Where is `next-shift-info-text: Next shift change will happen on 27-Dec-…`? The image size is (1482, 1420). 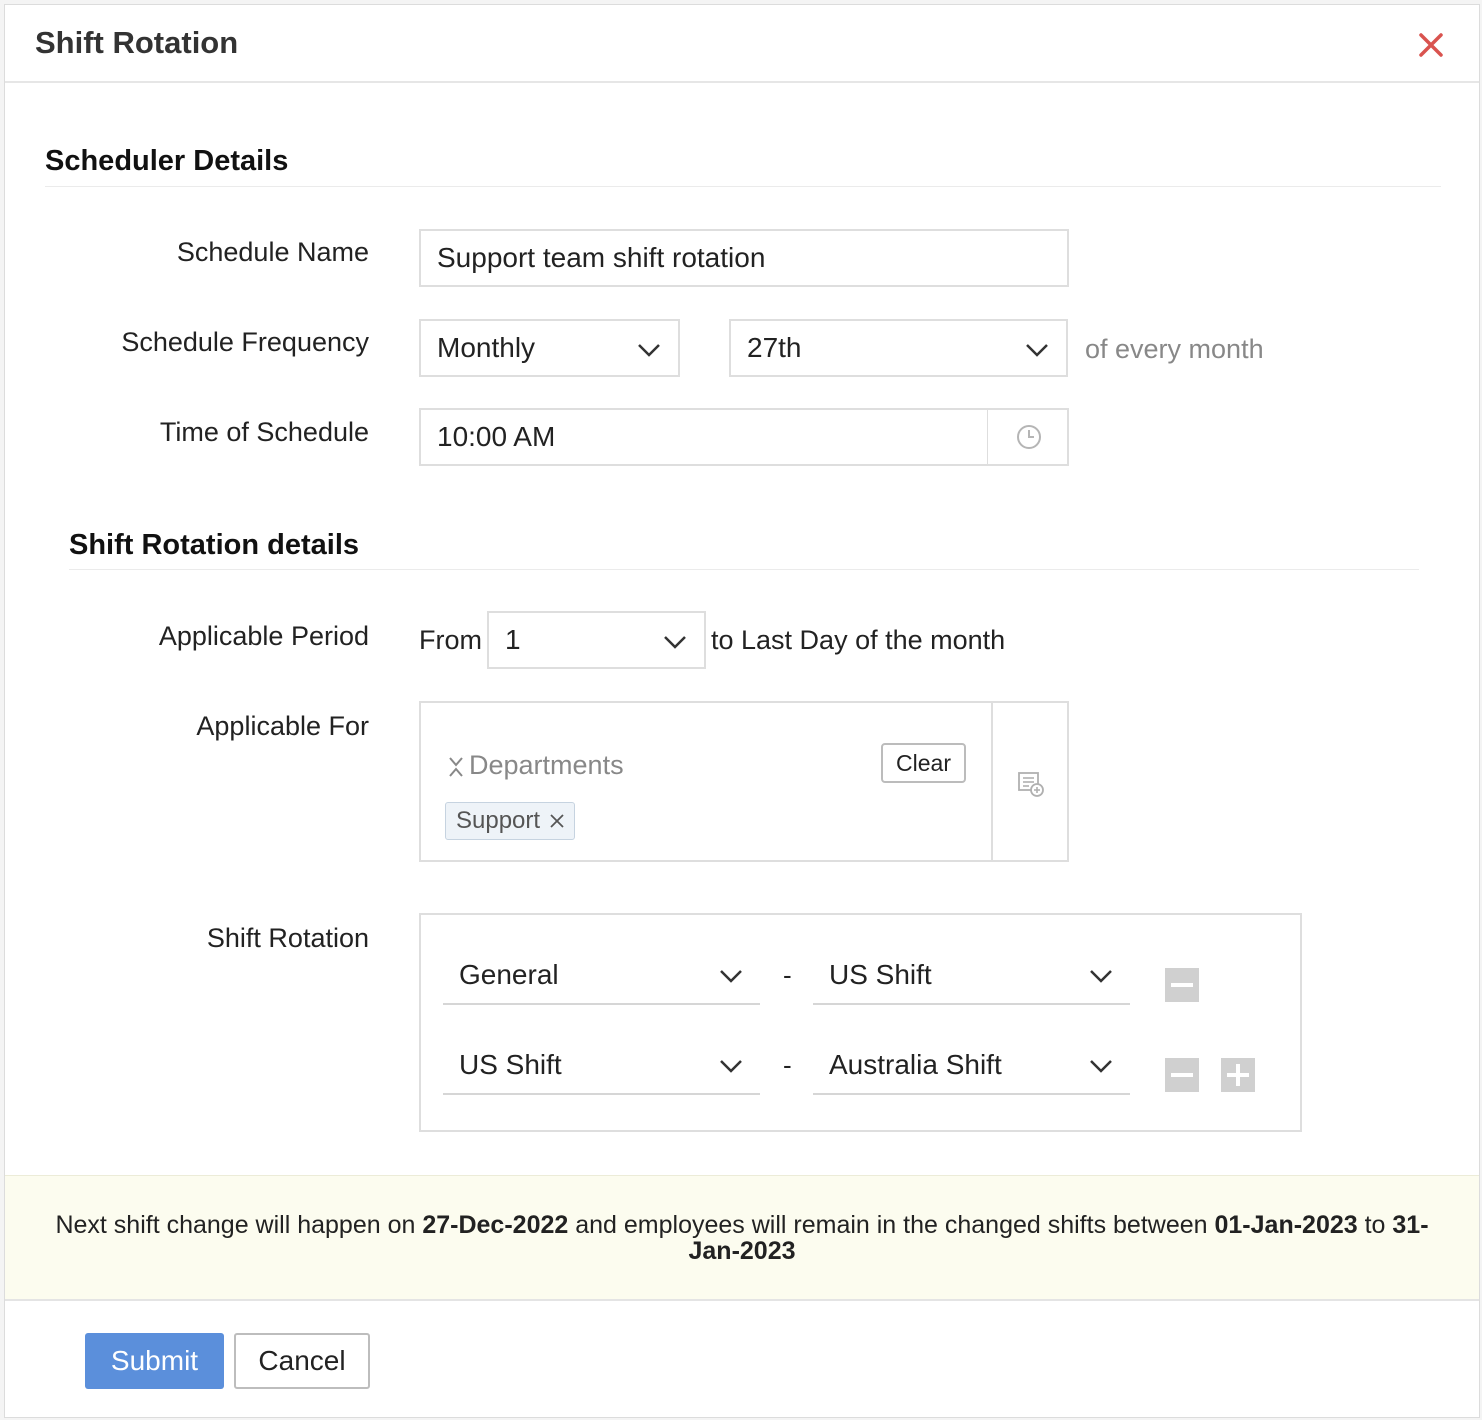 next-shift-info-text: Next shift change will happen on 27-Dec-… is located at coordinates (742, 1238).